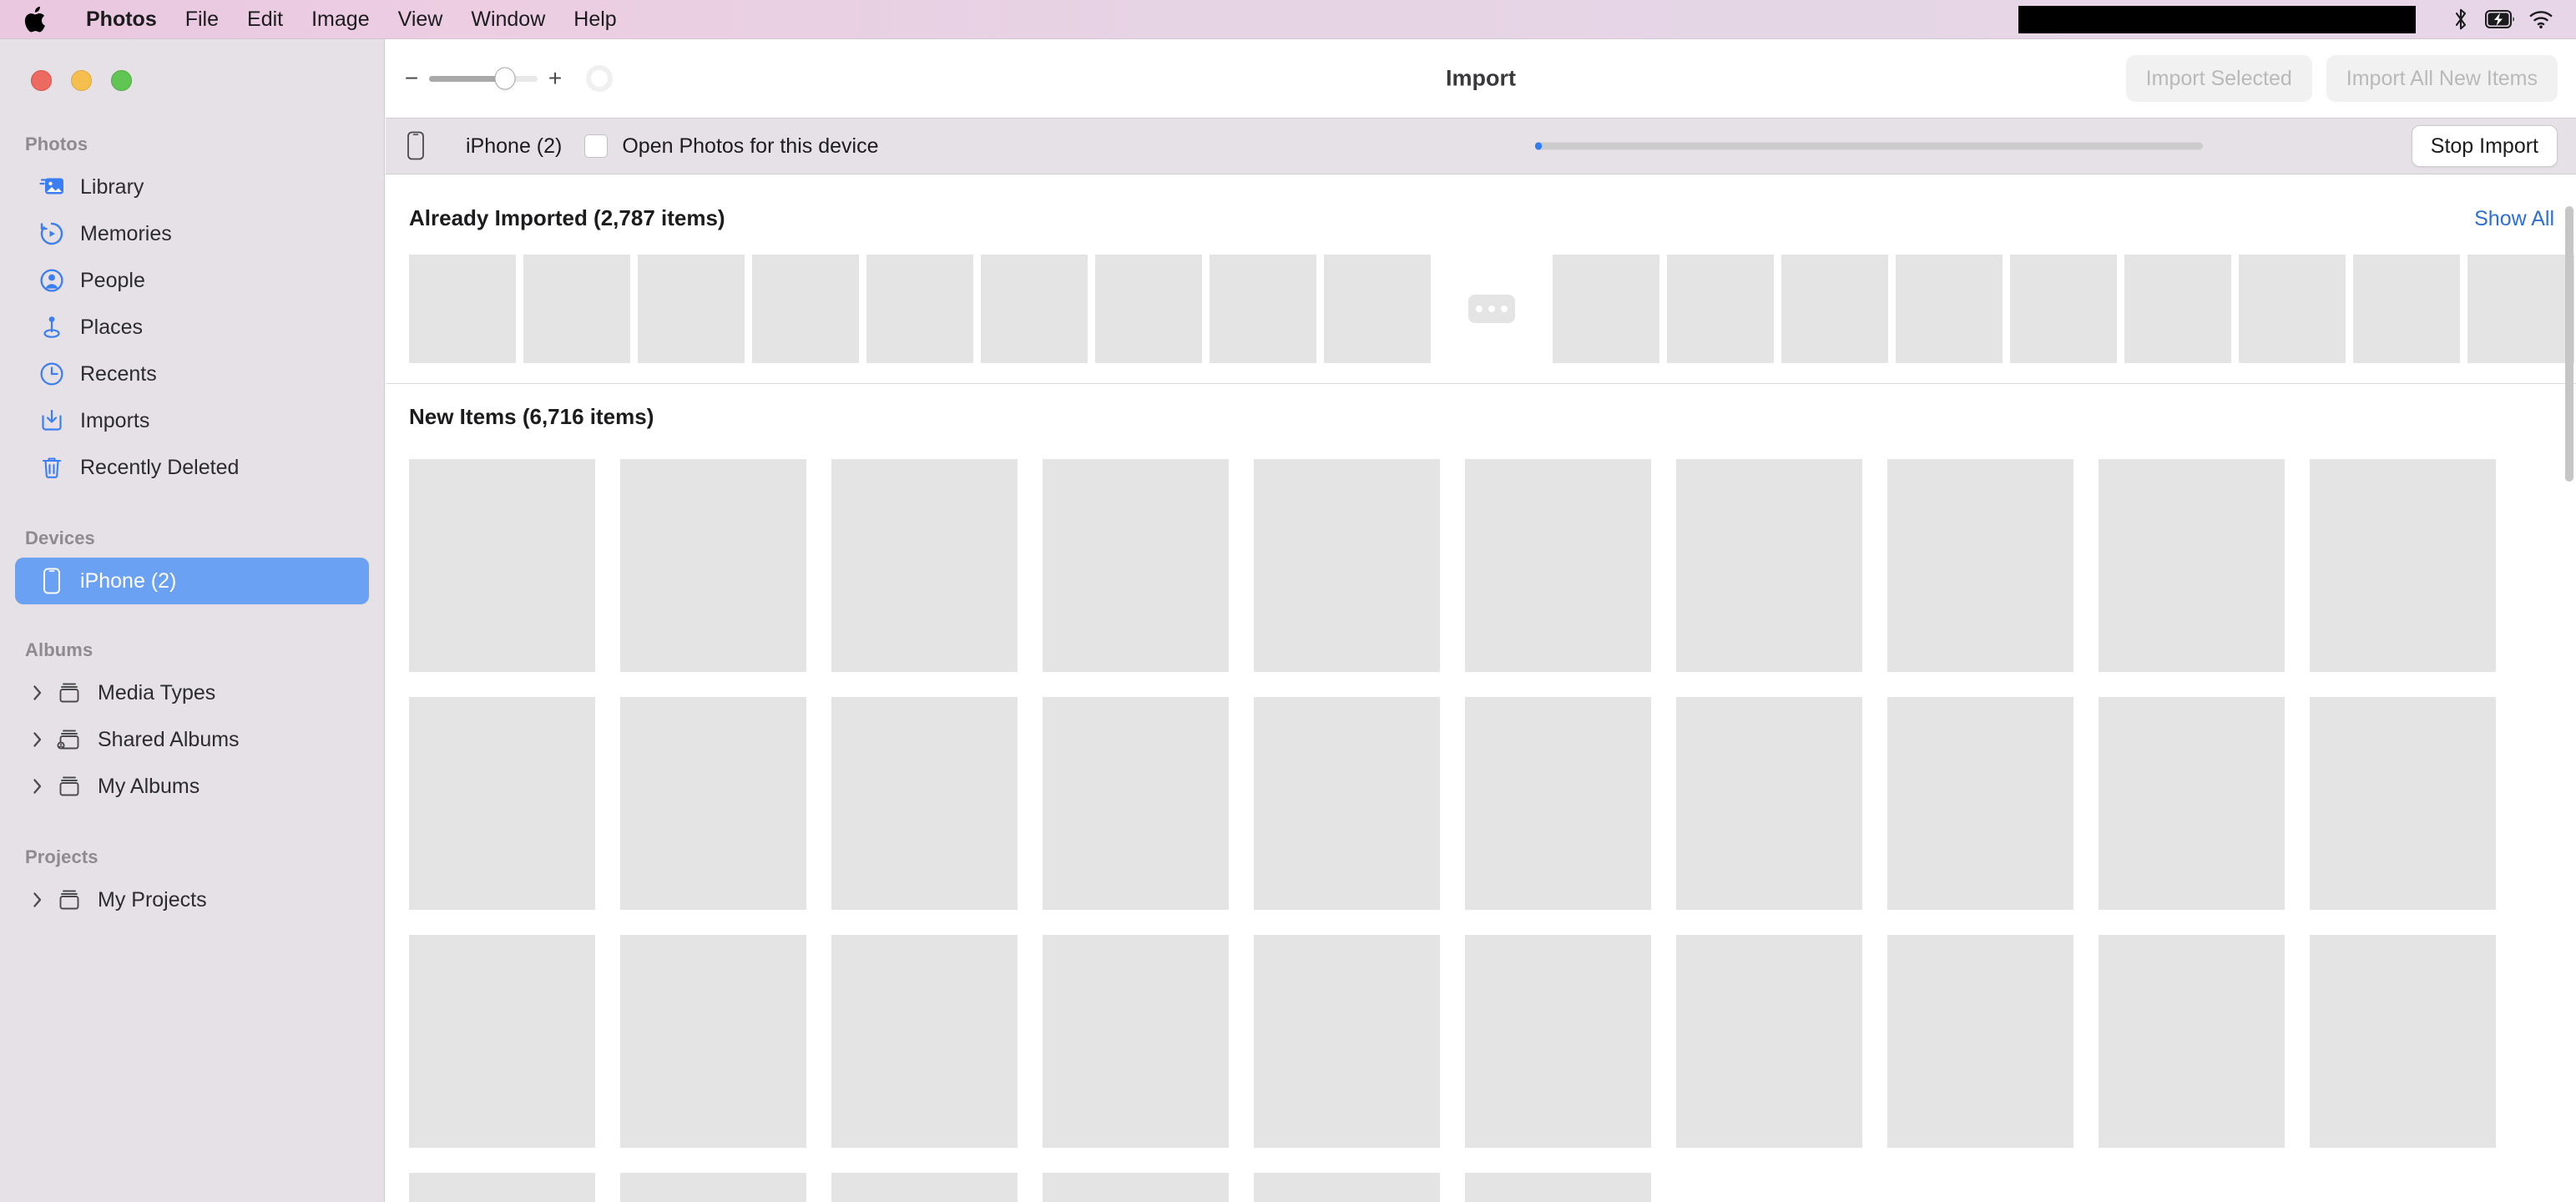 Image resolution: width=2576 pixels, height=1202 pixels. What do you see at coordinates (1491, 309) in the screenshot?
I see `ellipsis-badge` at bounding box center [1491, 309].